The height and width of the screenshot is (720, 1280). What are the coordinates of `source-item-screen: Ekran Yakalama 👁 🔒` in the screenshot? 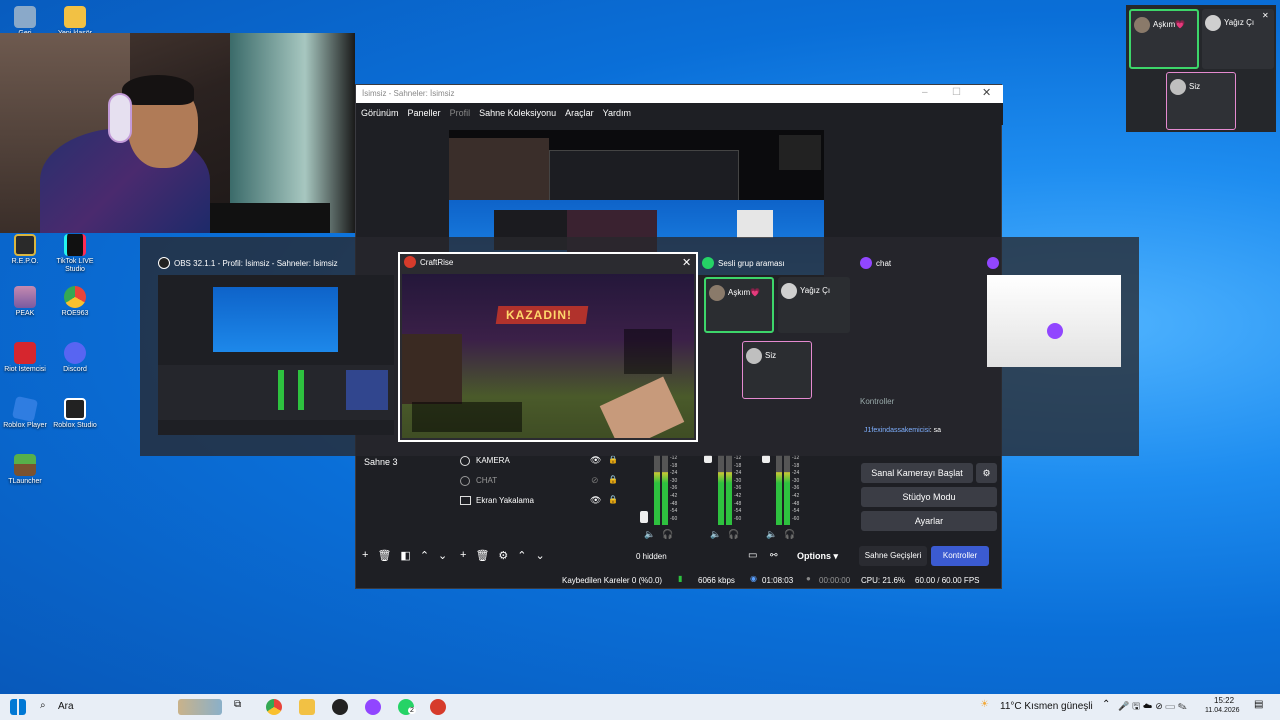 It's located at (540, 502).